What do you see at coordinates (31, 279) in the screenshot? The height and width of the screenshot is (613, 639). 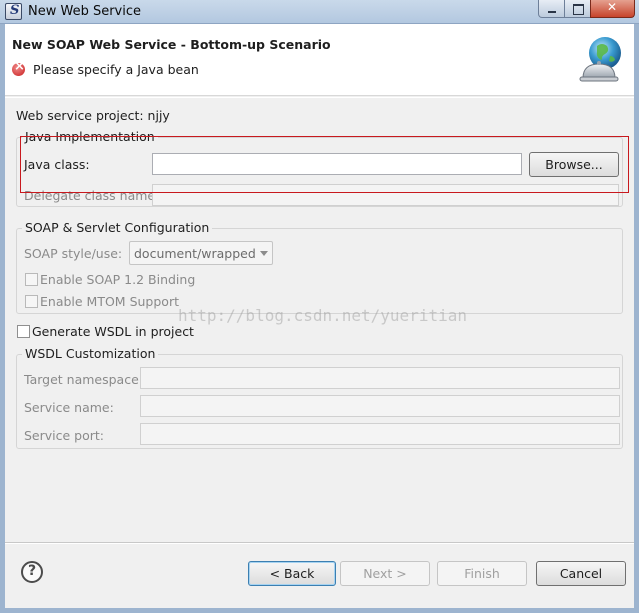 I see `enable-soap12-checkbox` at bounding box center [31, 279].